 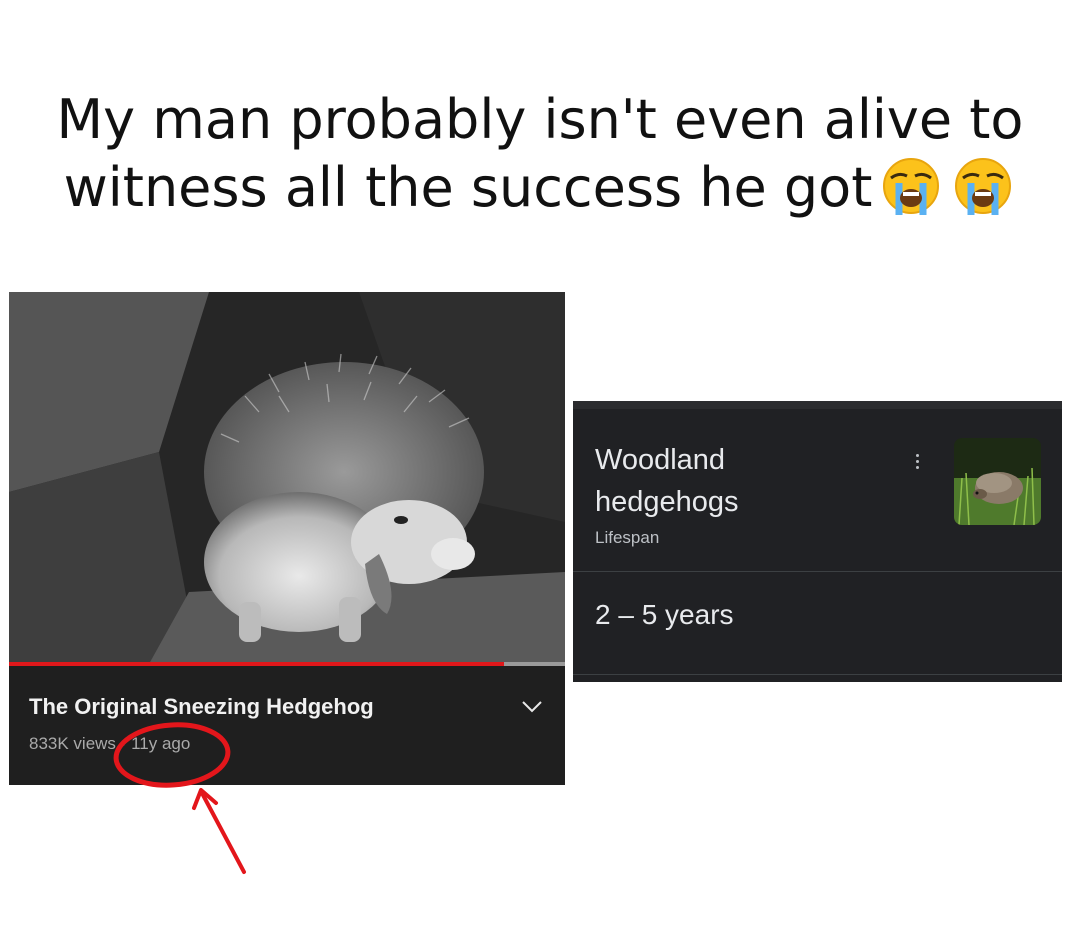 I want to click on kp-hedgehog-thumbnail, so click(x=997, y=481).